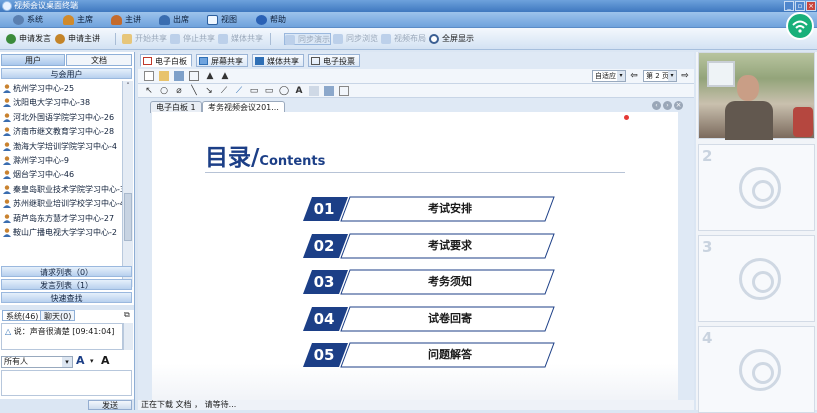 The width and height of the screenshot is (817, 413). Describe the element at coordinates (77, 20) in the screenshot. I see `menu-chair: 主席` at that location.